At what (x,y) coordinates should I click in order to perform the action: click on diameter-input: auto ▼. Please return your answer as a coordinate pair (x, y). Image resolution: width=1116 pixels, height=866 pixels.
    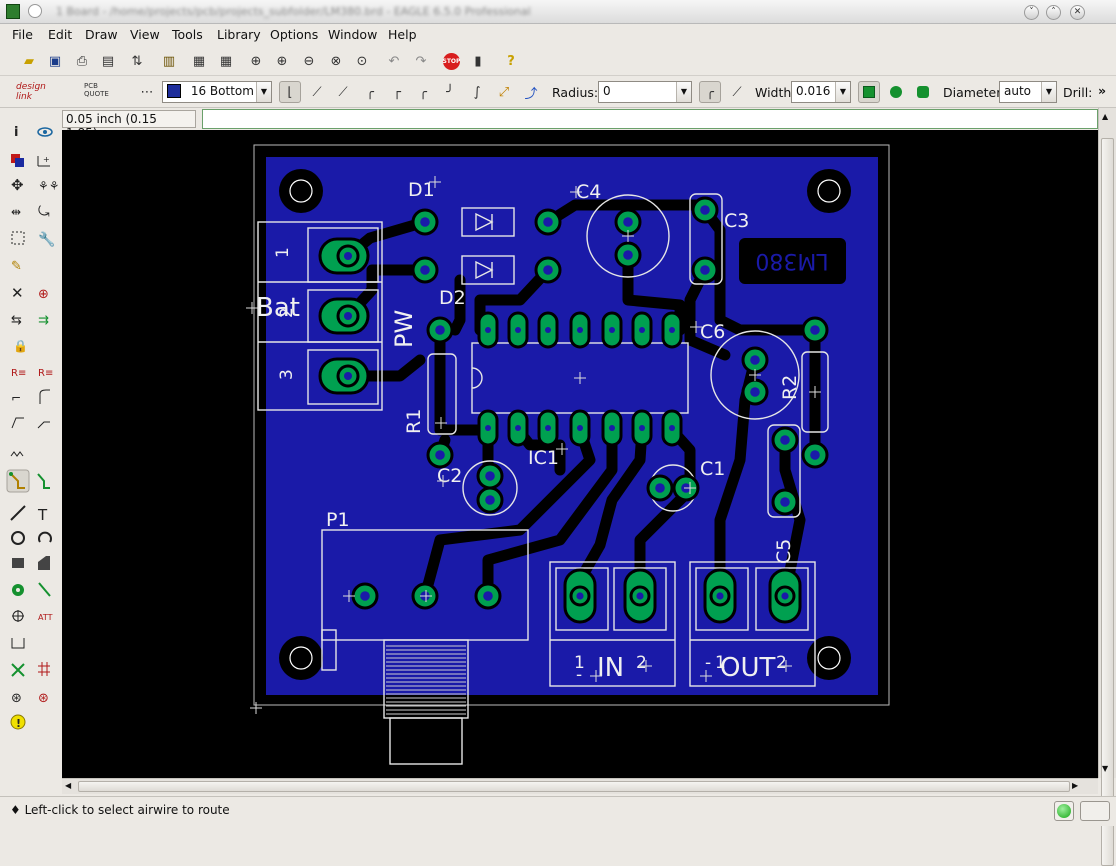
    Looking at the image, I should click on (1028, 92).